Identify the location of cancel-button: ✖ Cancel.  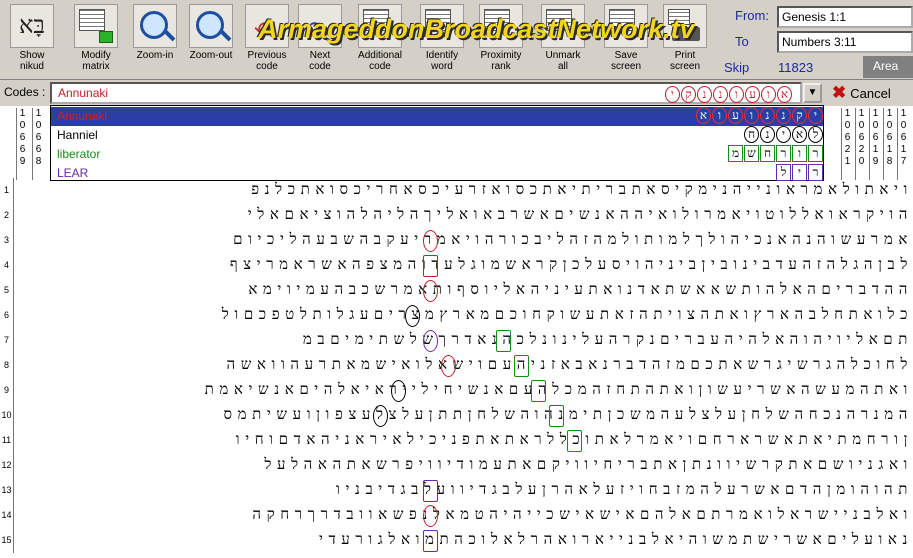
(872, 93).